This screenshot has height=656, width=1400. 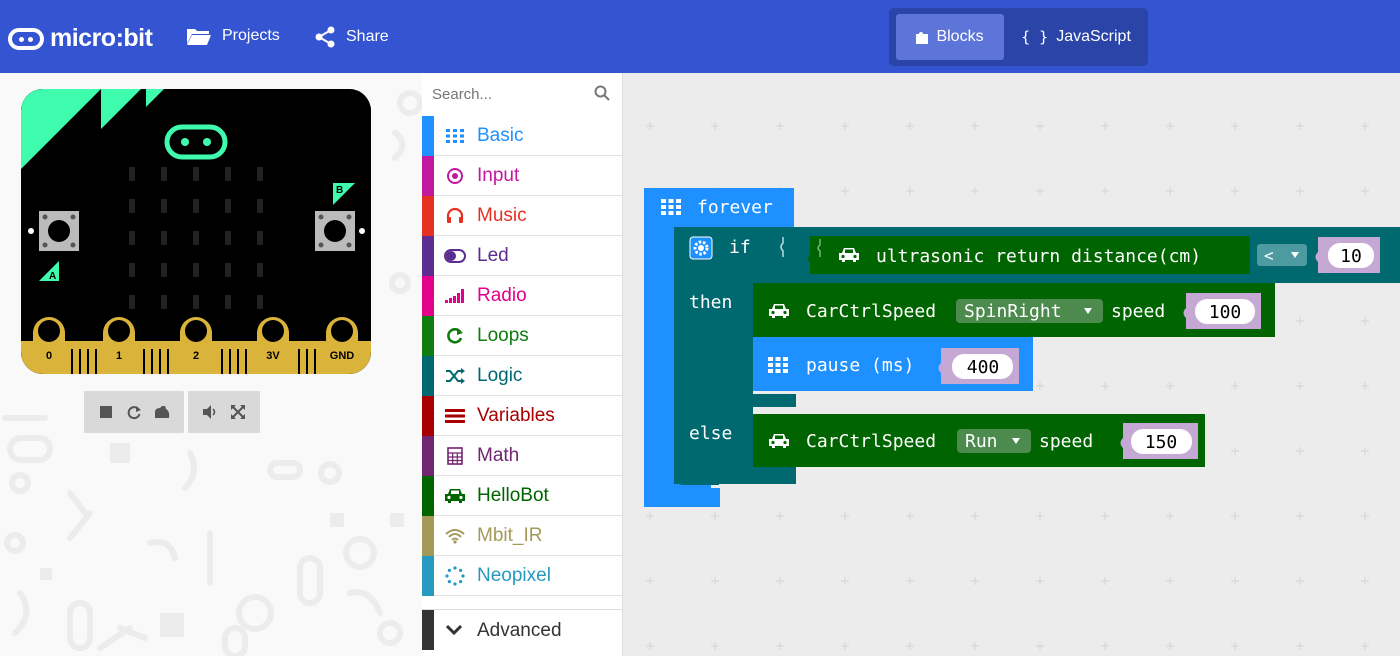 I want to click on microbit-board-graphic: A B 0 1 2 3V GND, so click(x=196, y=231).